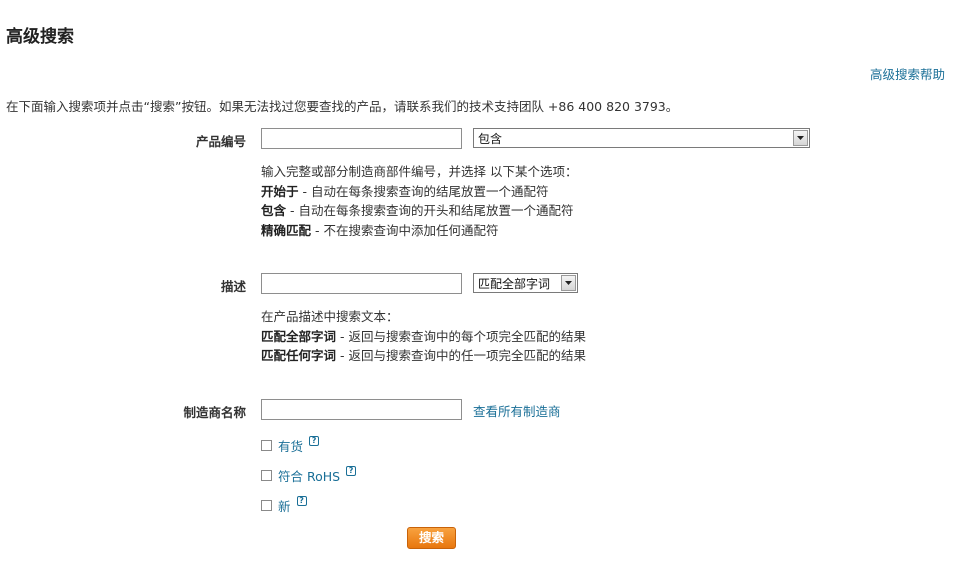 This screenshot has width=963, height=561. I want to click on filter-rohs: 符合 RoHS ?, so click(309, 475).